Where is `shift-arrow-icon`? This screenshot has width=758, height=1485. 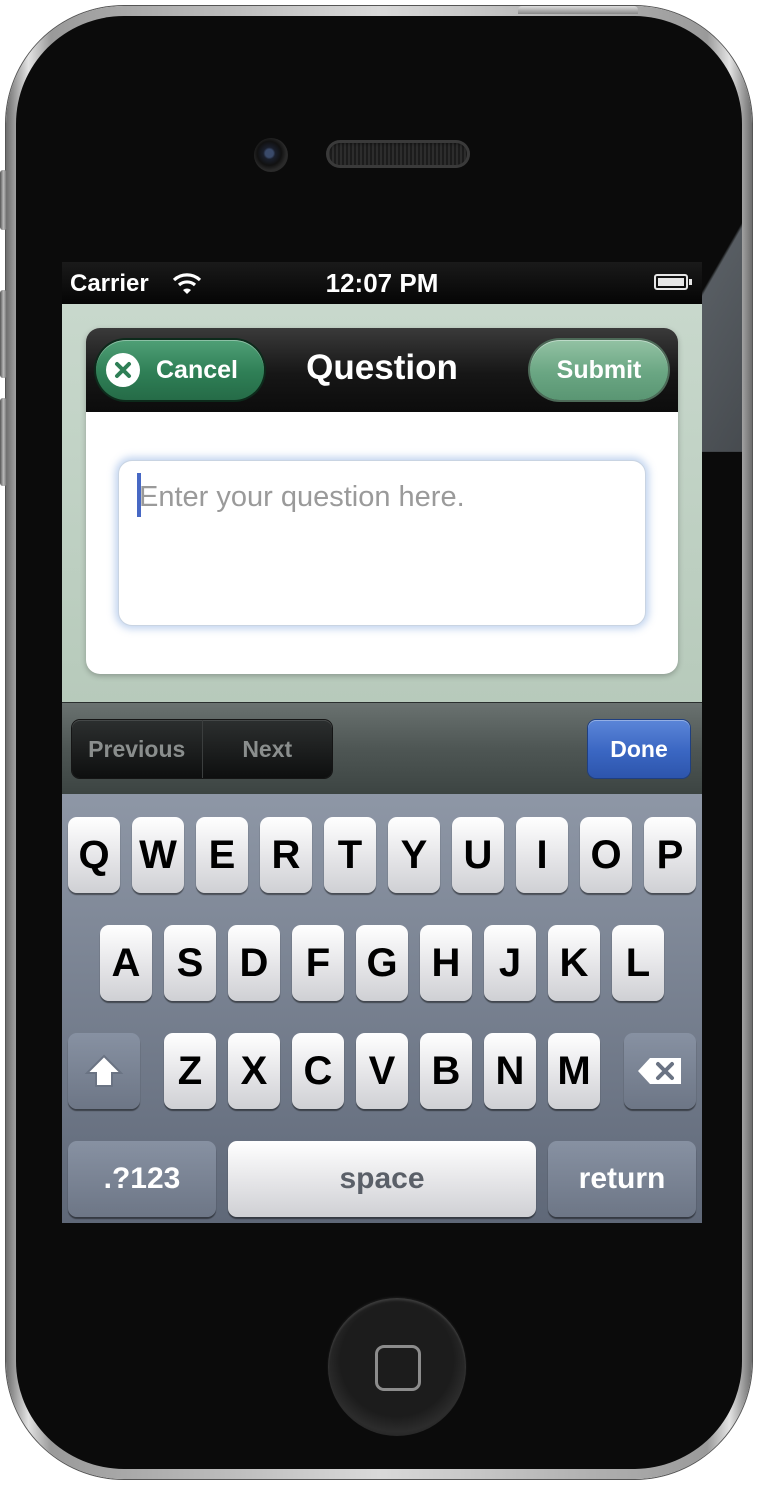
shift-arrow-icon is located at coordinates (104, 1070).